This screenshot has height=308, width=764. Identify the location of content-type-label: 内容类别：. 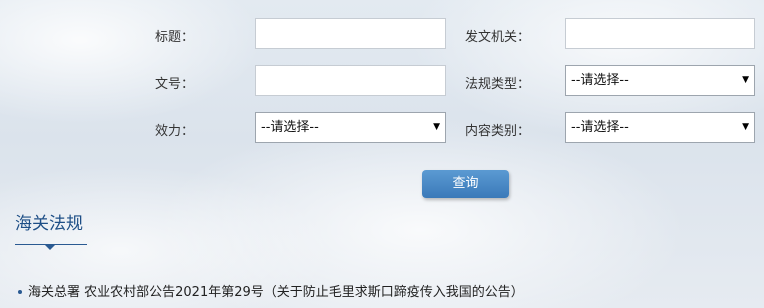
(498, 131).